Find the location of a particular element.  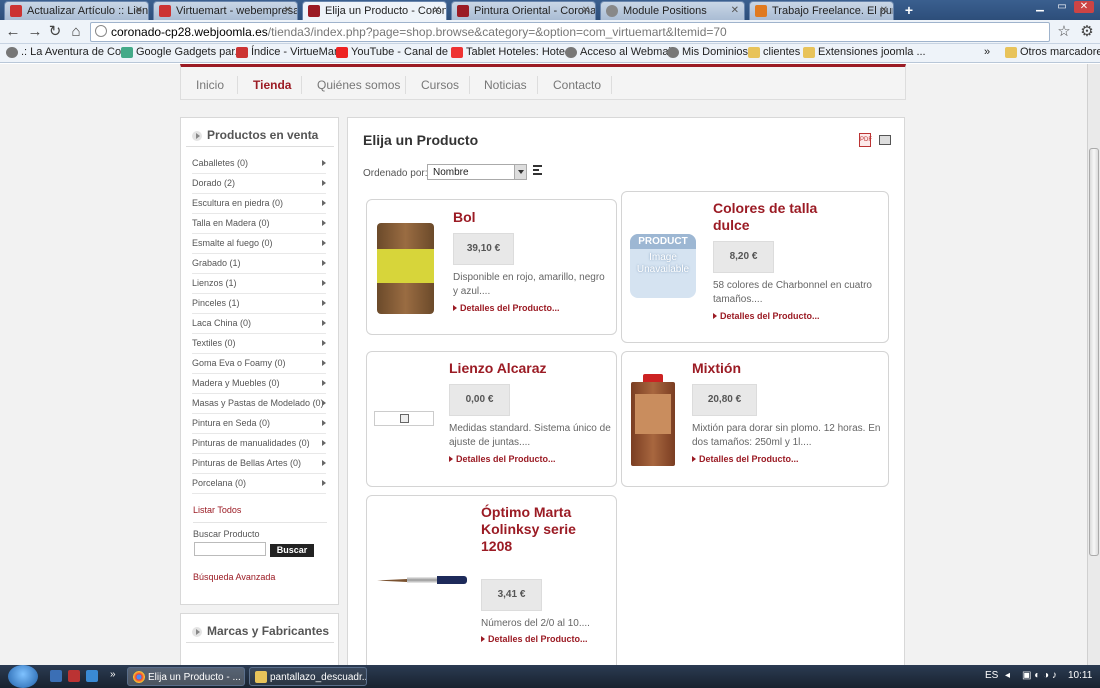

start-button is located at coordinates (23, 676).